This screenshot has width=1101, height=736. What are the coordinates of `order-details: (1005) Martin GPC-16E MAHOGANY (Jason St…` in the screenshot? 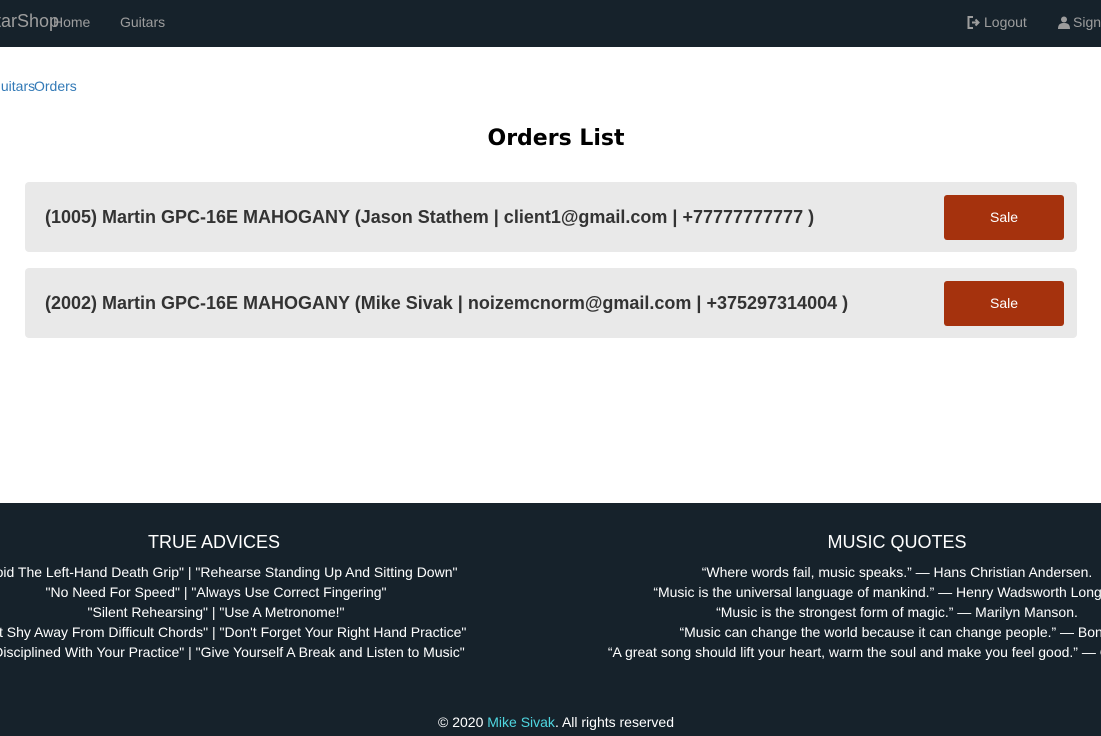 It's located at (430, 217).